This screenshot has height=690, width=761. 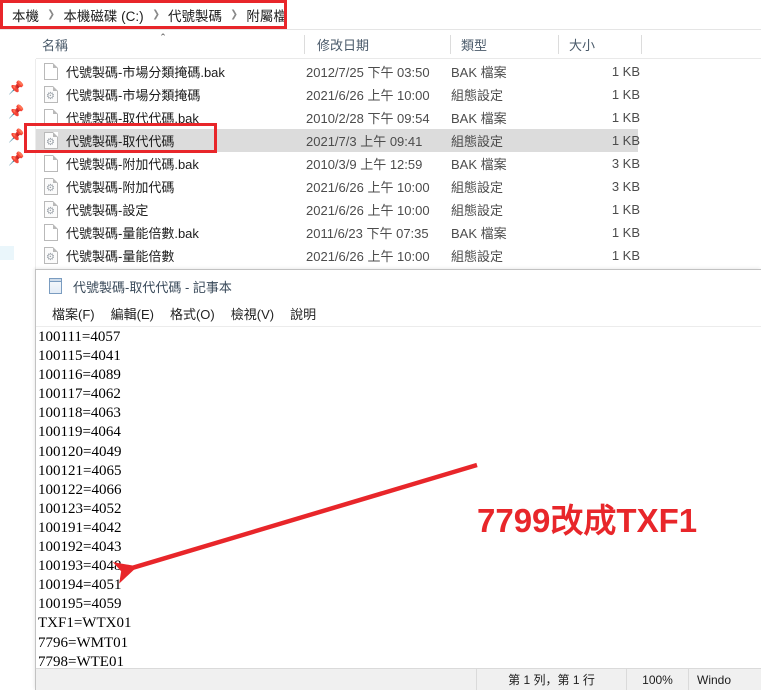 I want to click on table-row: ⚙ 代號製碼-附加代碼 2021/6/26 上午 10:00 組態設定 3 KB, so click(x=398, y=186).